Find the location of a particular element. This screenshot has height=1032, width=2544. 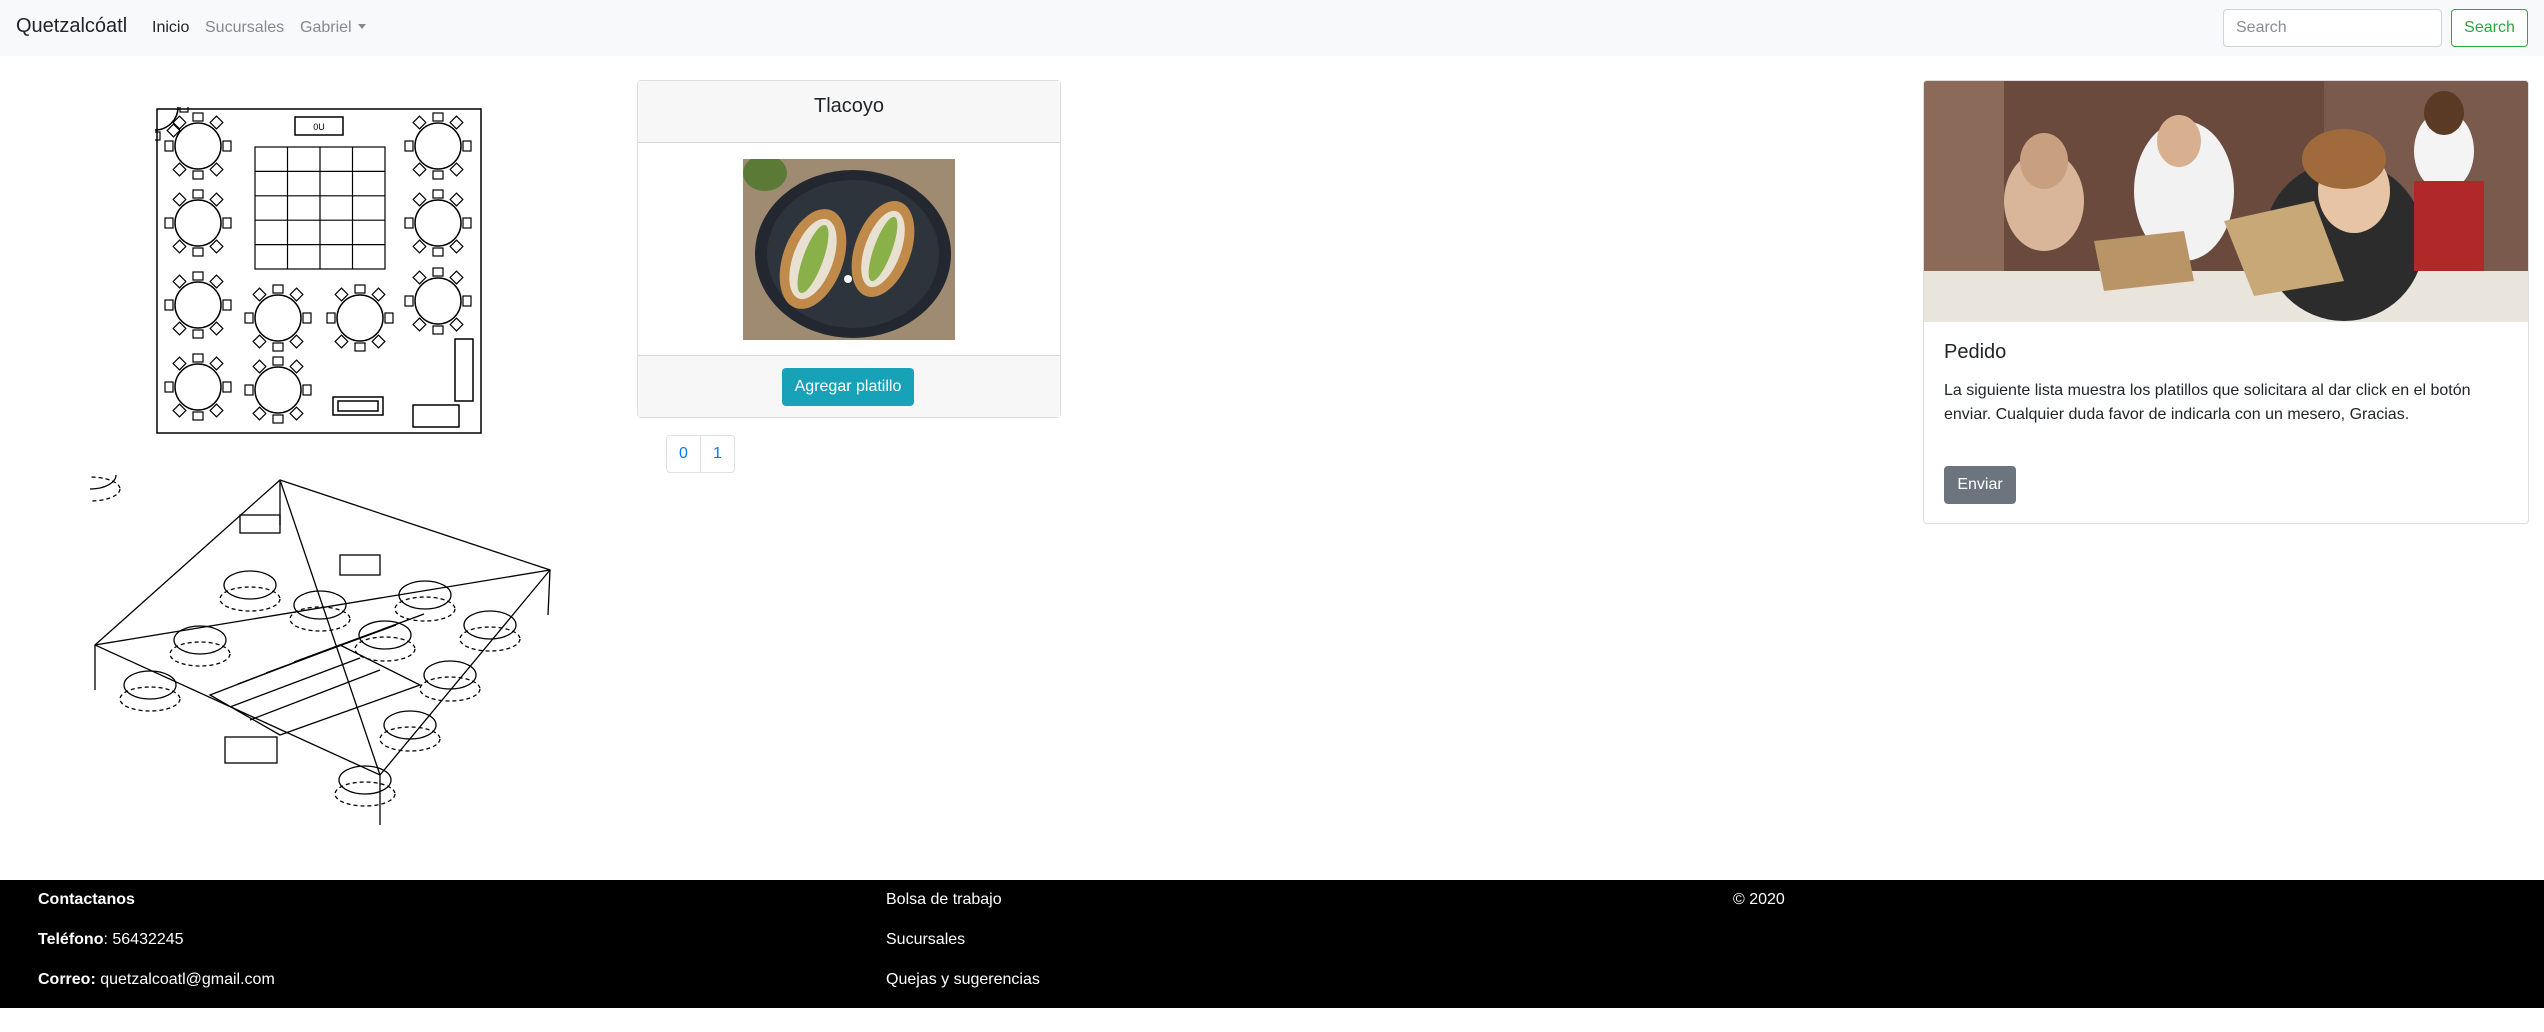

footer-link-bolsa-de-trabajo: Bolsa de trabajo is located at coordinates (944, 900).